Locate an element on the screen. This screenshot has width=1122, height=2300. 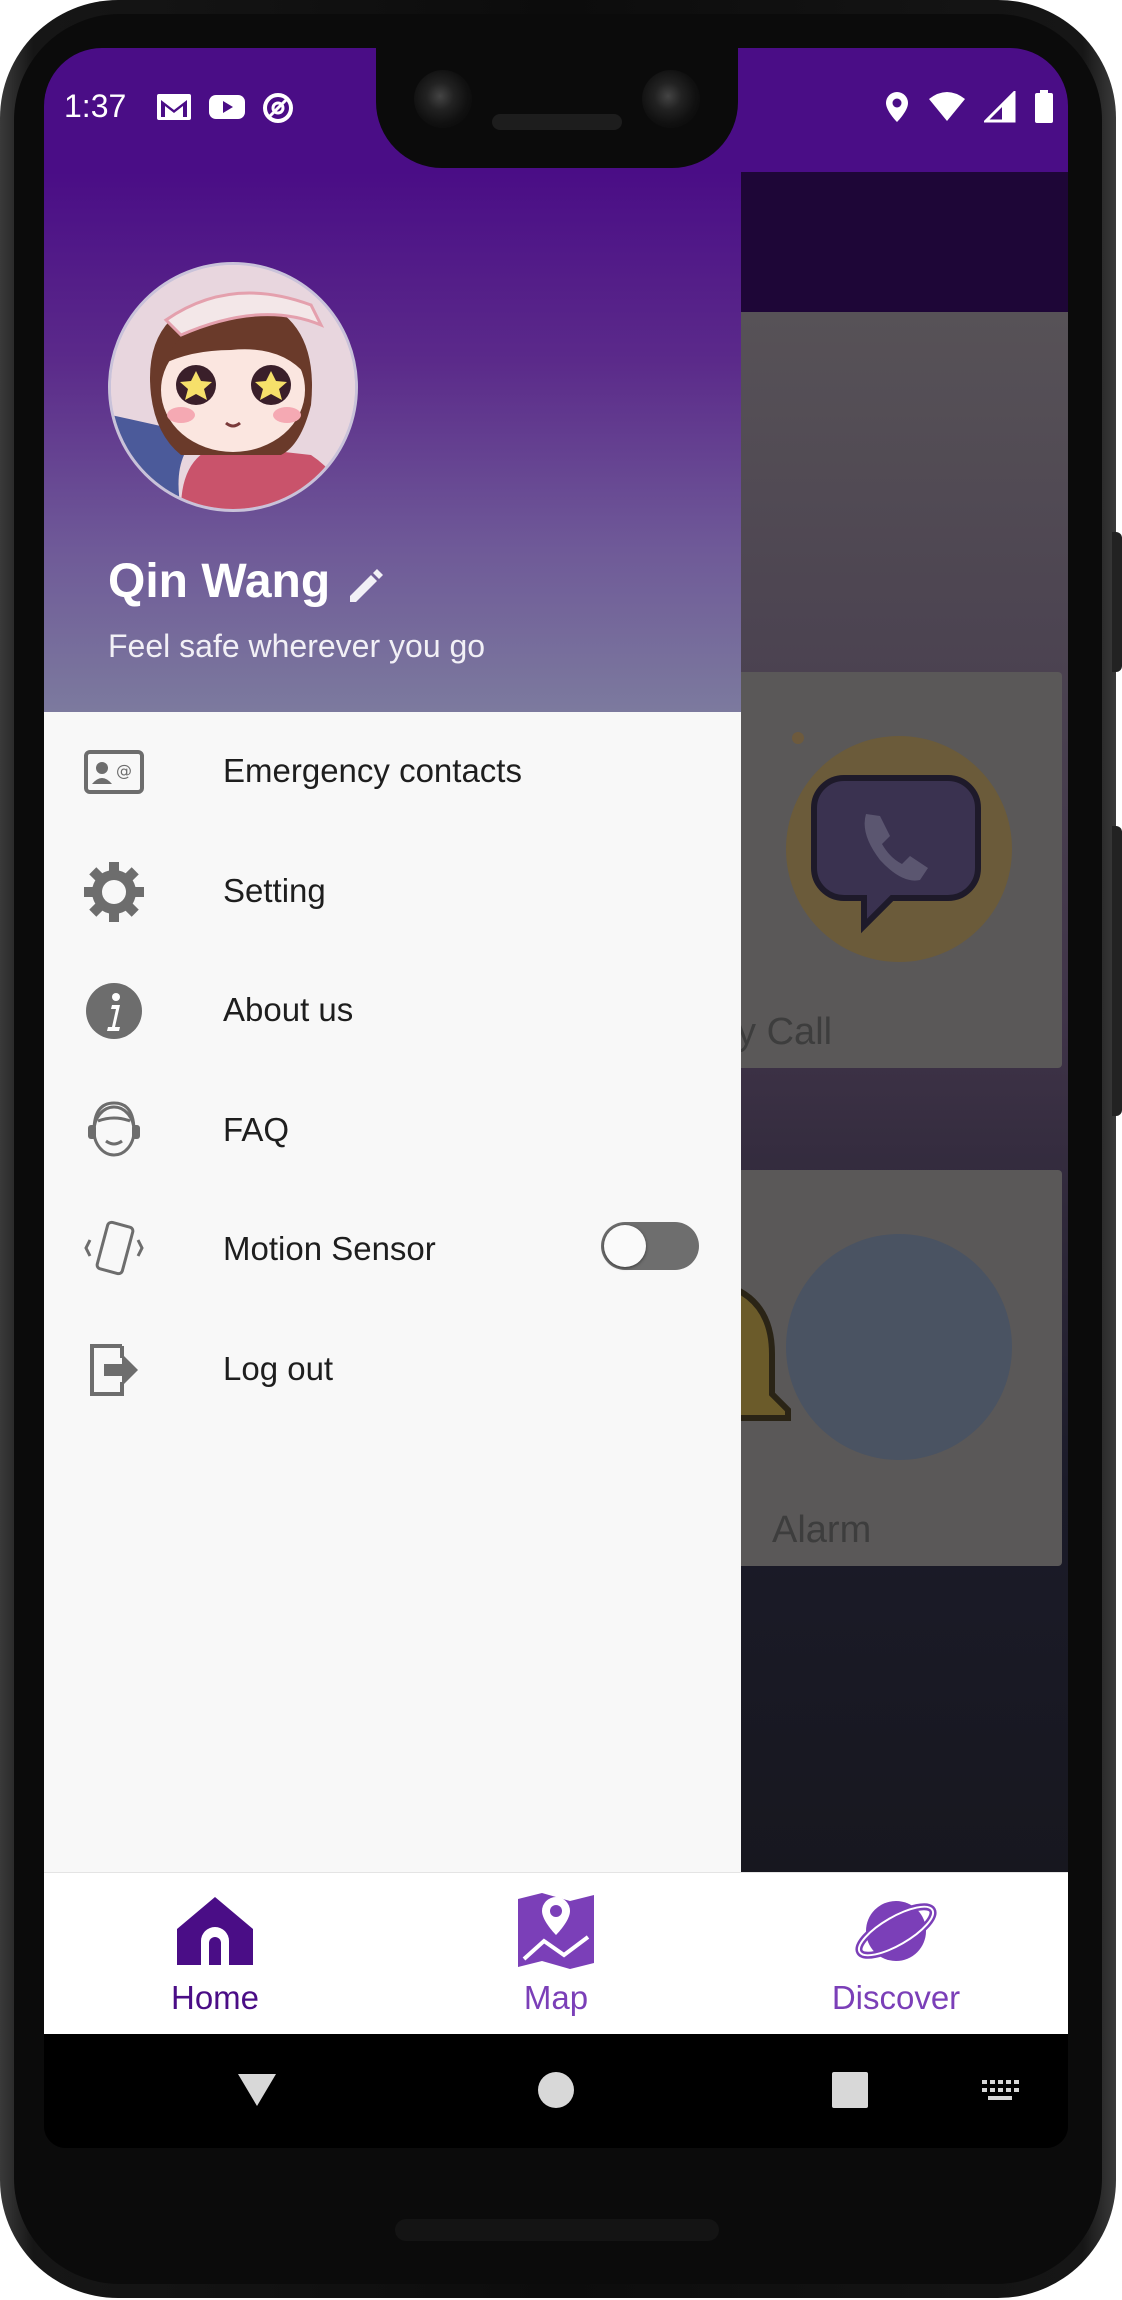
menu-item-label: FAQ is located at coordinates (256, 1129).